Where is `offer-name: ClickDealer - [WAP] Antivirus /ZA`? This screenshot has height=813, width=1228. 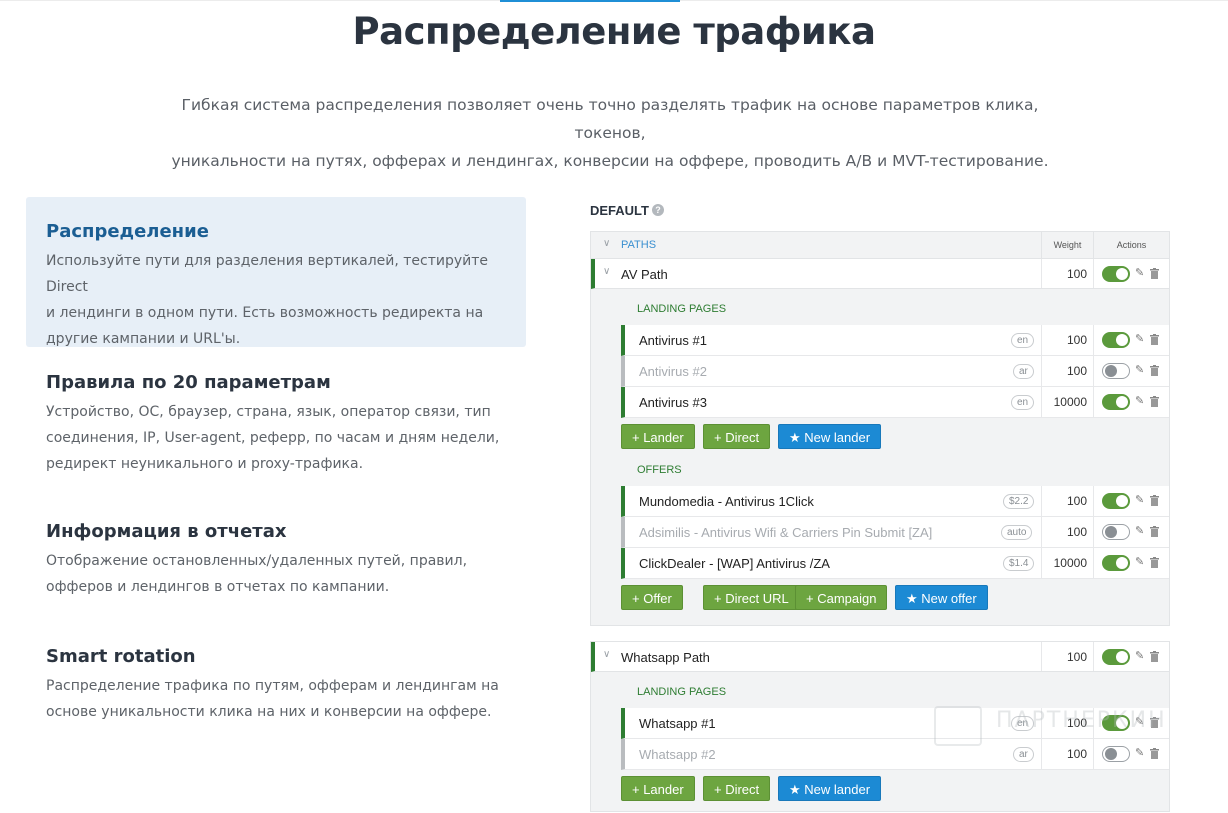 offer-name: ClickDealer - [WAP] Antivirus /ZA is located at coordinates (734, 563).